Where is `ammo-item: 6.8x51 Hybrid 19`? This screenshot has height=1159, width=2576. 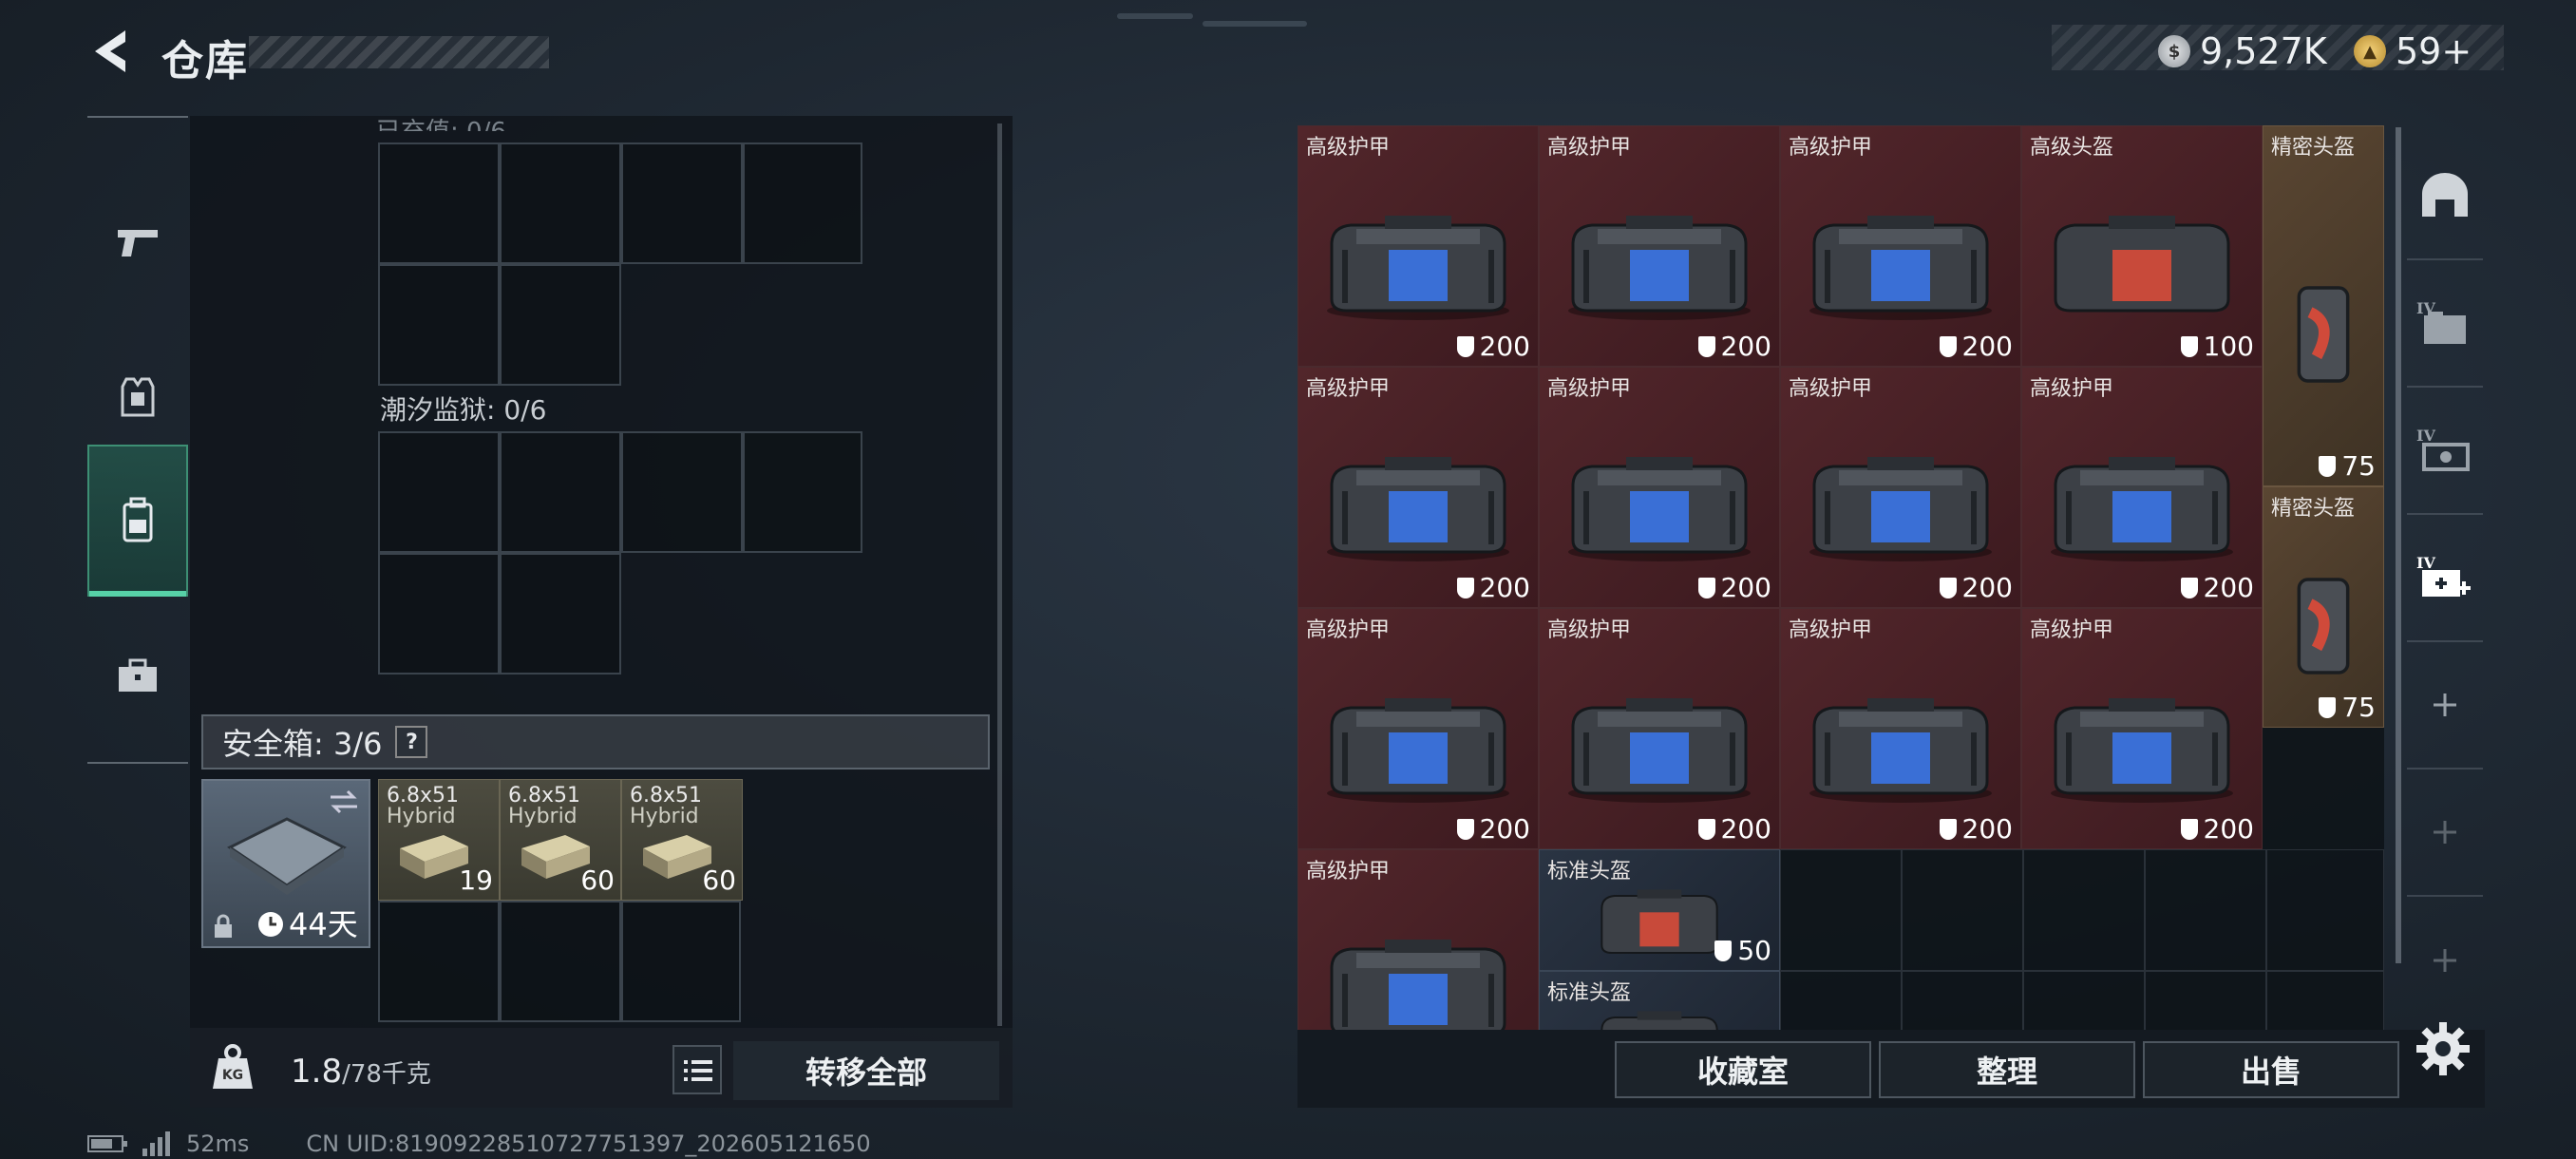 ammo-item: 6.8x51 Hybrid 19 is located at coordinates (439, 840).